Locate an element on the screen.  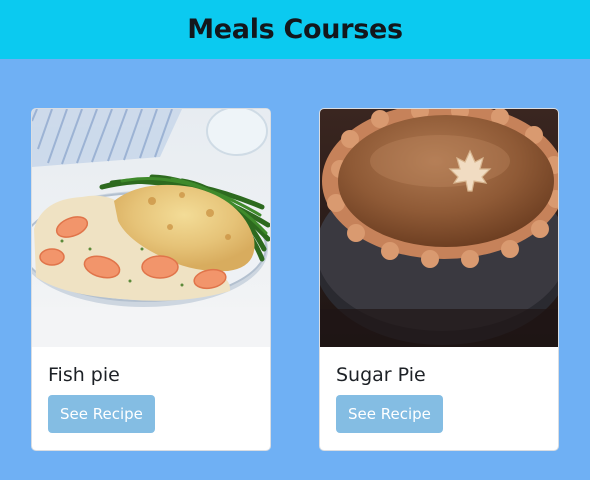
card-title: Sugar Pie is located at coordinates (381, 375).